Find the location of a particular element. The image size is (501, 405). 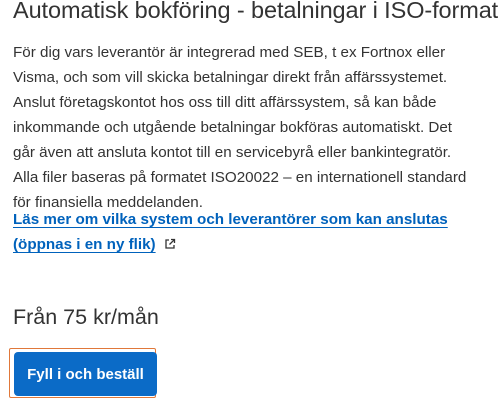

price-label: Från 75 kr/mån is located at coordinates (86, 317).